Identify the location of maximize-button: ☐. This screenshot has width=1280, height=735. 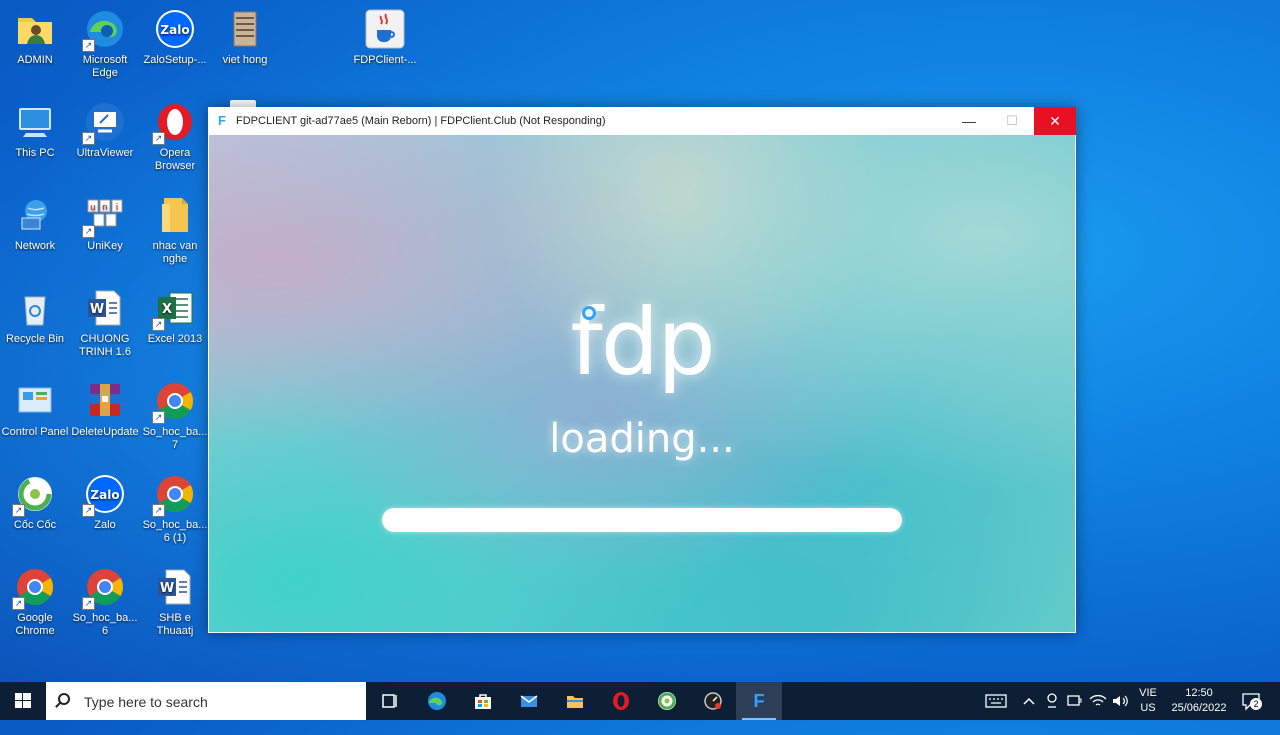
(1012, 121).